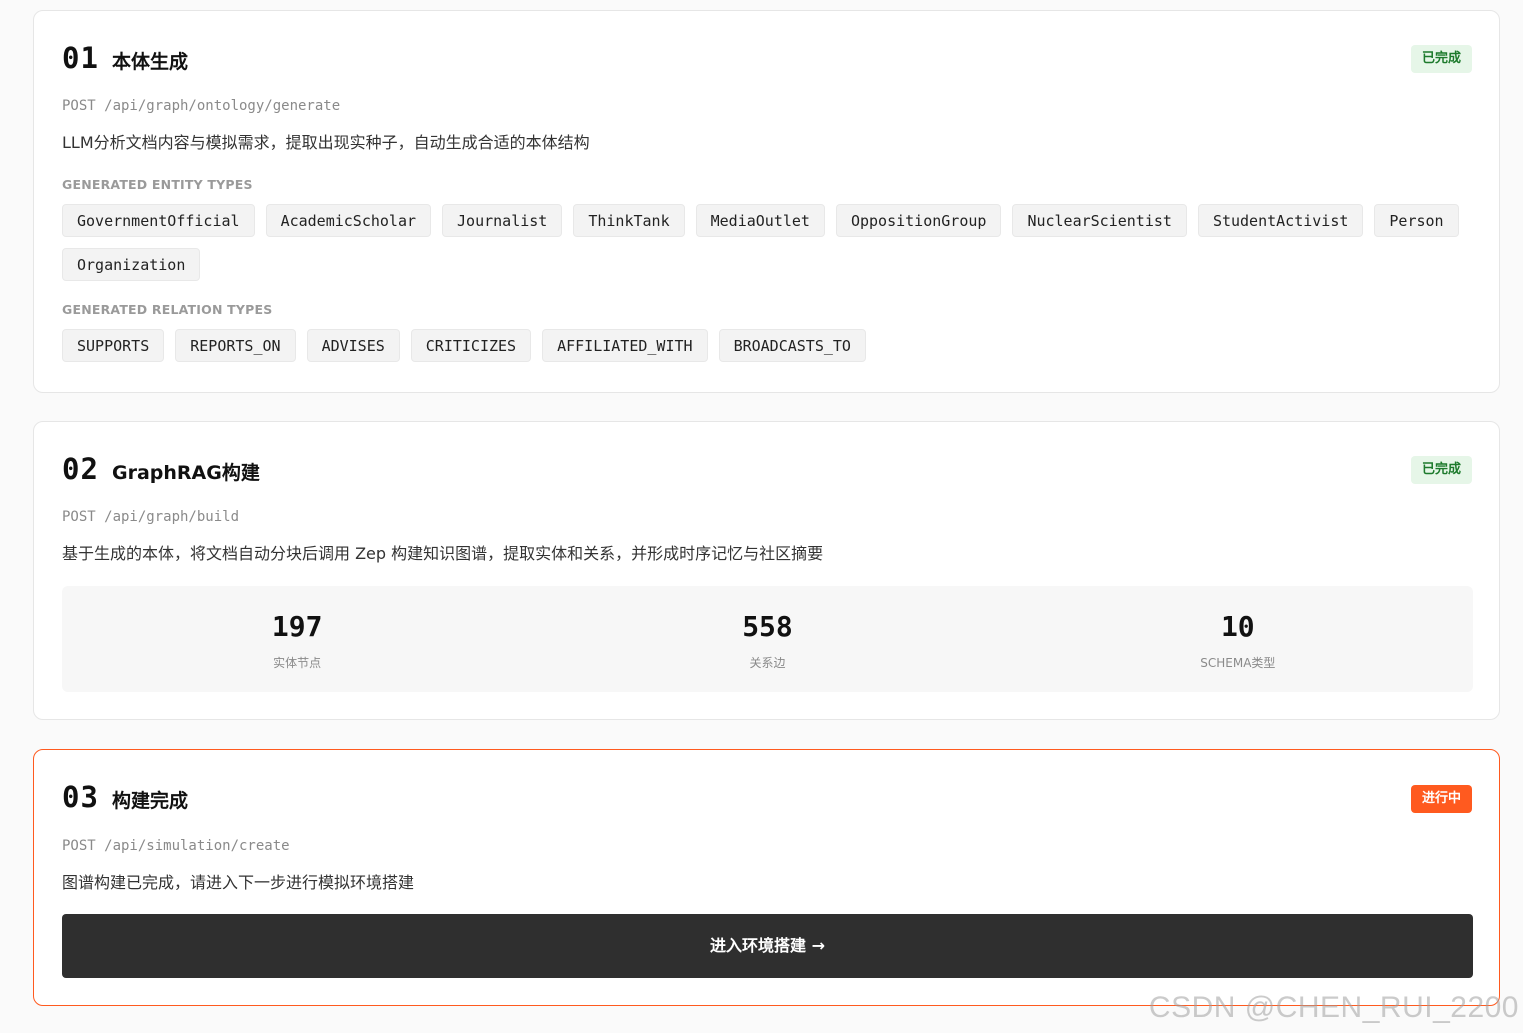 The width and height of the screenshot is (1523, 1033). What do you see at coordinates (176, 846) in the screenshot?
I see `api-endpoint: POST /api/simulation/create` at bounding box center [176, 846].